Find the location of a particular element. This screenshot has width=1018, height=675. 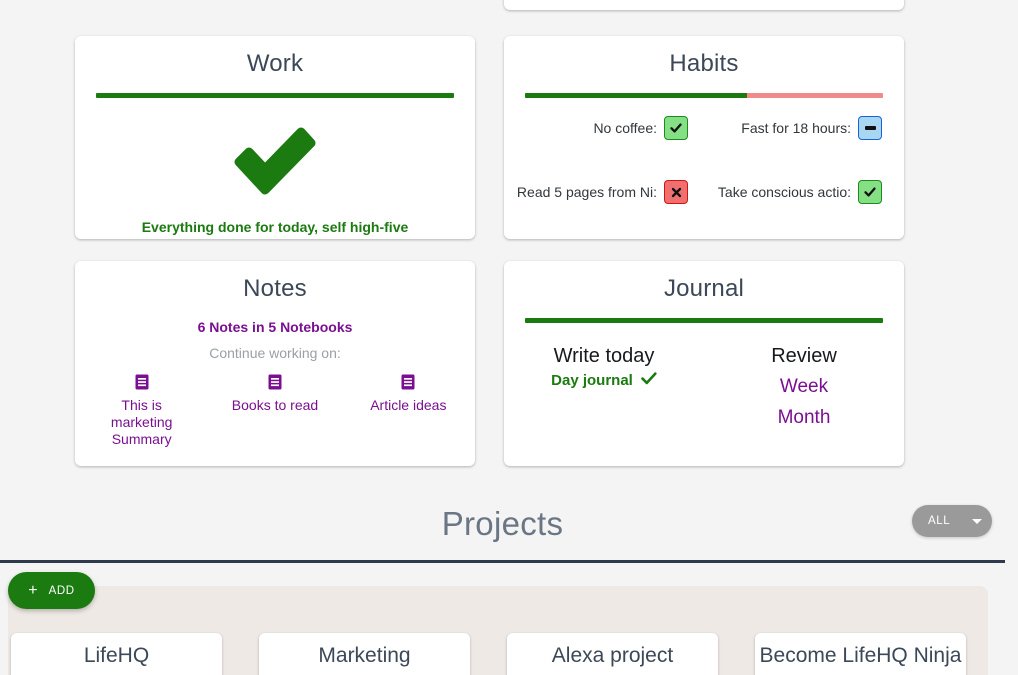

journal-write-column: Write today Day journal is located at coordinates (604, 387).